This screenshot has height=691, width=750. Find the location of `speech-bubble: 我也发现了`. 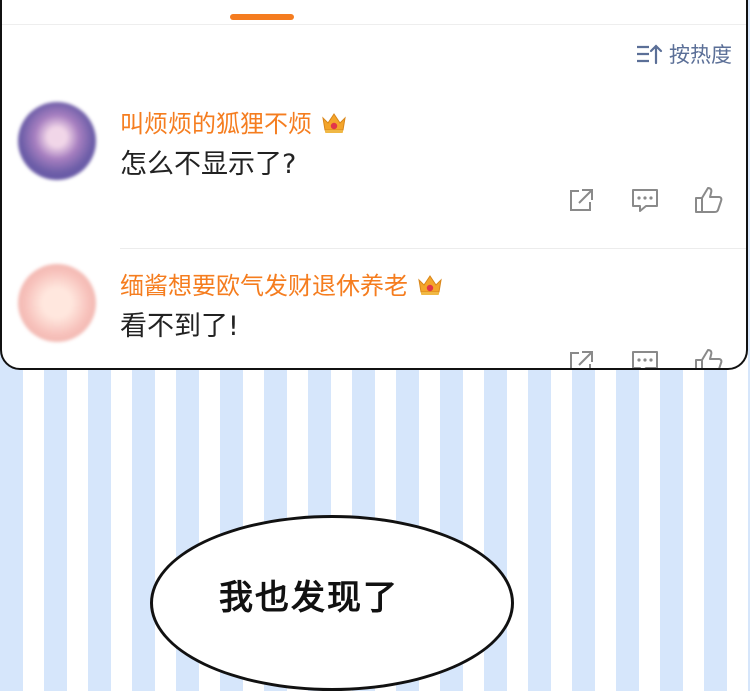

speech-bubble: 我也发现了 is located at coordinates (332, 603).